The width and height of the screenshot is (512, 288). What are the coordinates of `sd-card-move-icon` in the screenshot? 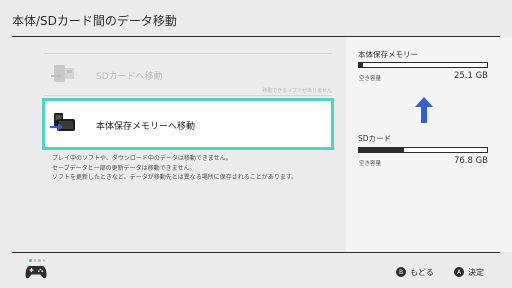 It's located at (64, 74).